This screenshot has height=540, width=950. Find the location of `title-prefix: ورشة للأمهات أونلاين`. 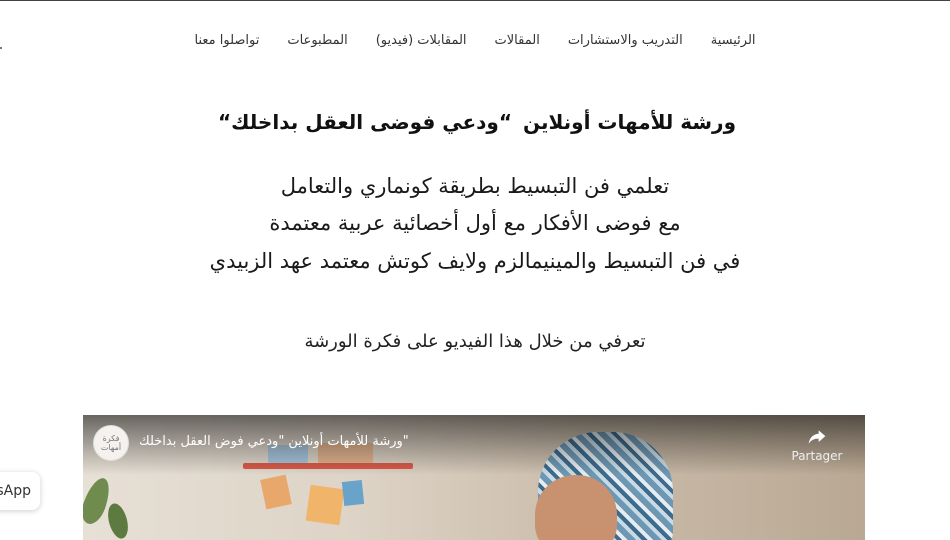

title-prefix: ورشة للأمهات أونلاين is located at coordinates (629, 122).